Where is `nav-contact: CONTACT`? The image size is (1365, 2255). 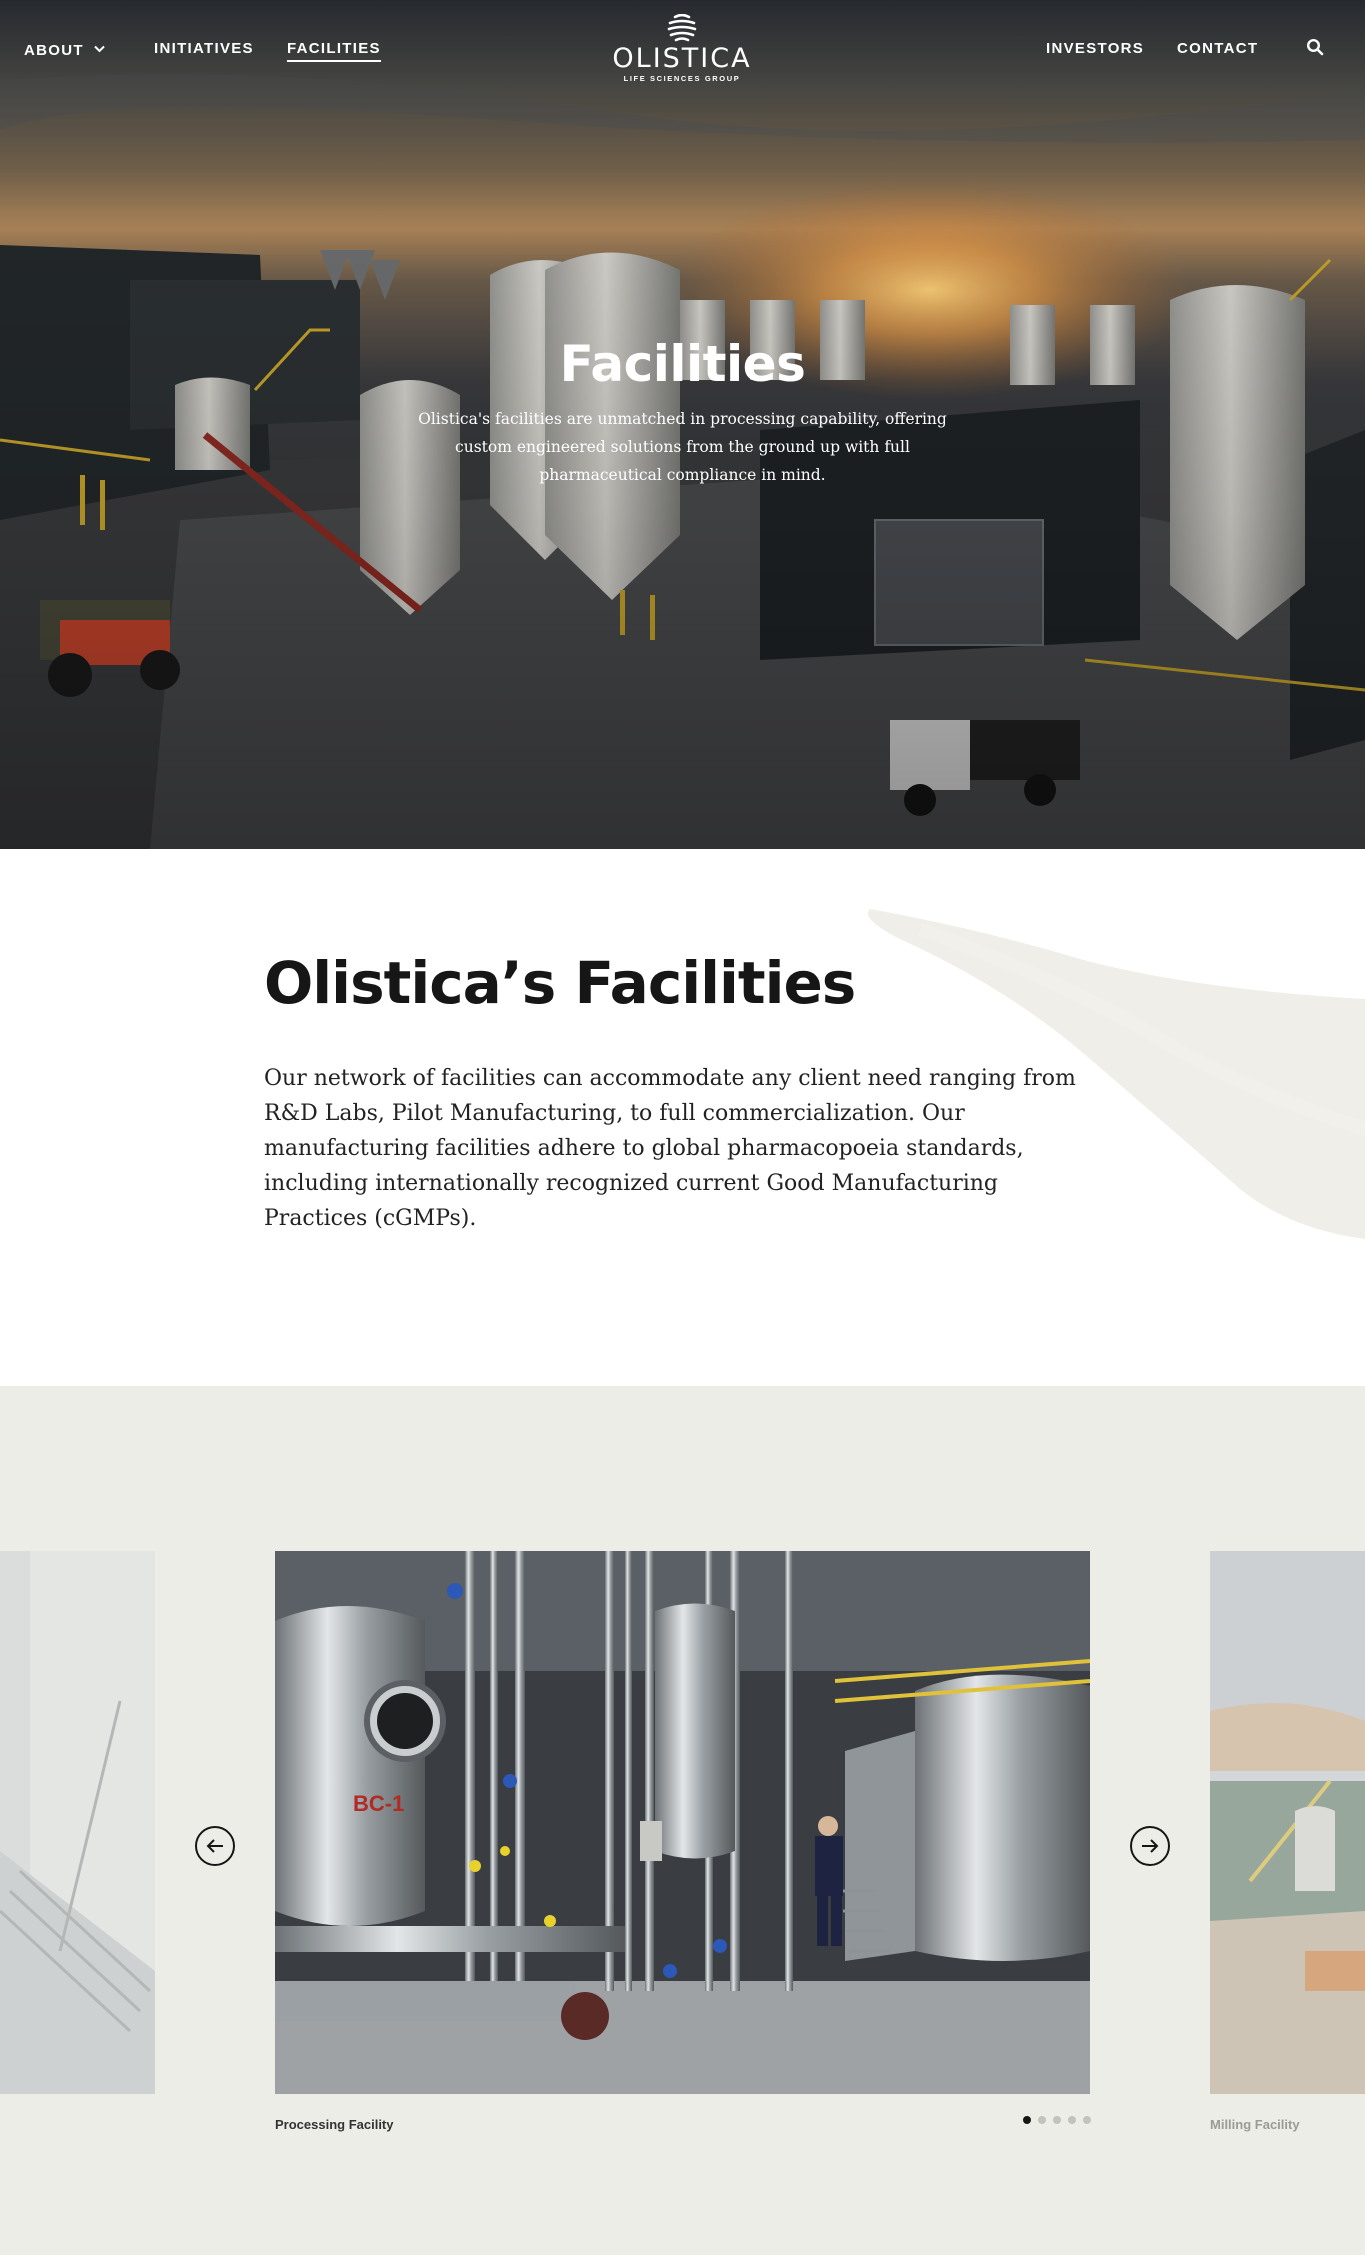
nav-contact: CONTACT is located at coordinates (1217, 48).